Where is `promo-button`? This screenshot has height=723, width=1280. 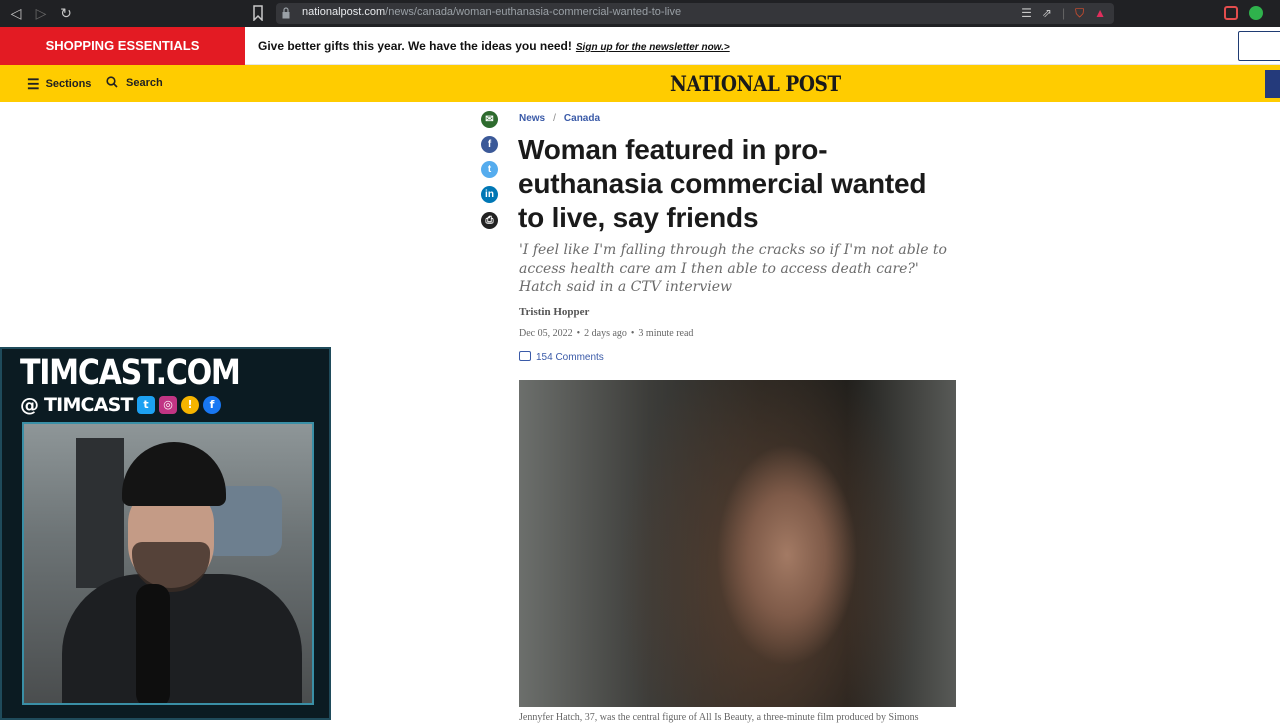
promo-button is located at coordinates (1259, 46).